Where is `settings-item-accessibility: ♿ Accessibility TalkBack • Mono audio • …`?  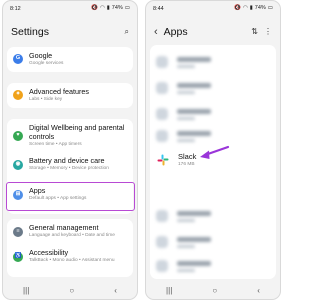 settings-item-accessibility: ♿ Accessibility TalkBack • Mono audio • … is located at coordinates (70, 261).